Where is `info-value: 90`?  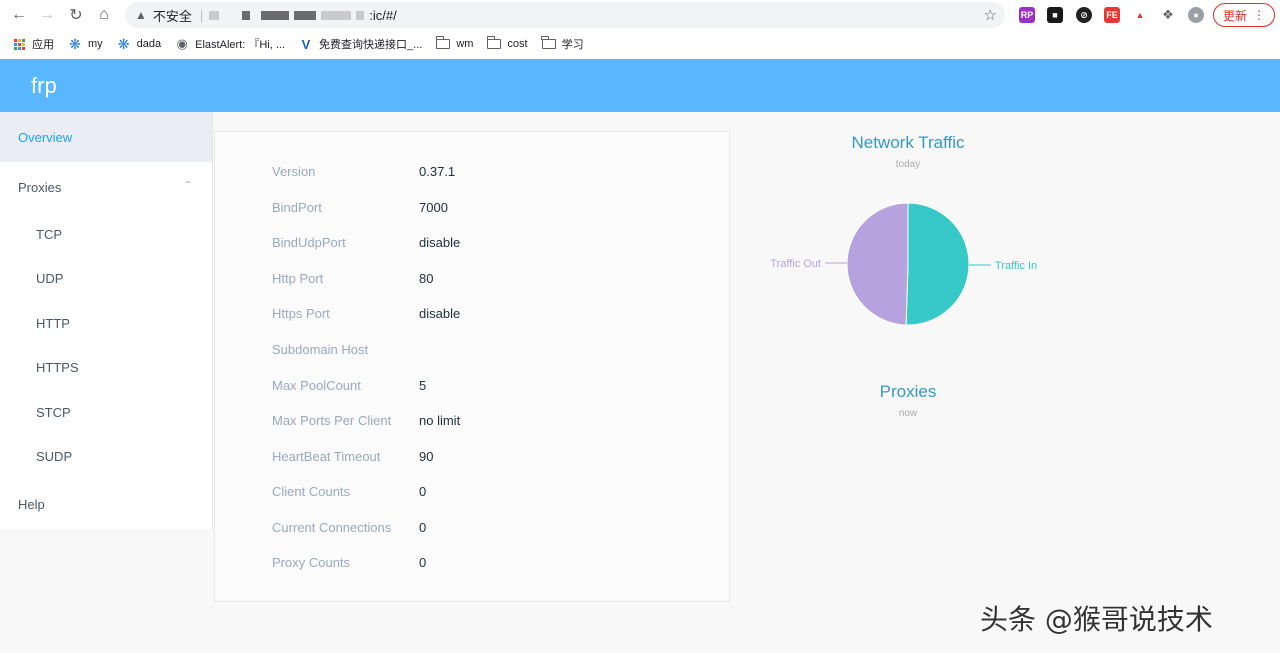
info-value: 90 is located at coordinates (426, 456).